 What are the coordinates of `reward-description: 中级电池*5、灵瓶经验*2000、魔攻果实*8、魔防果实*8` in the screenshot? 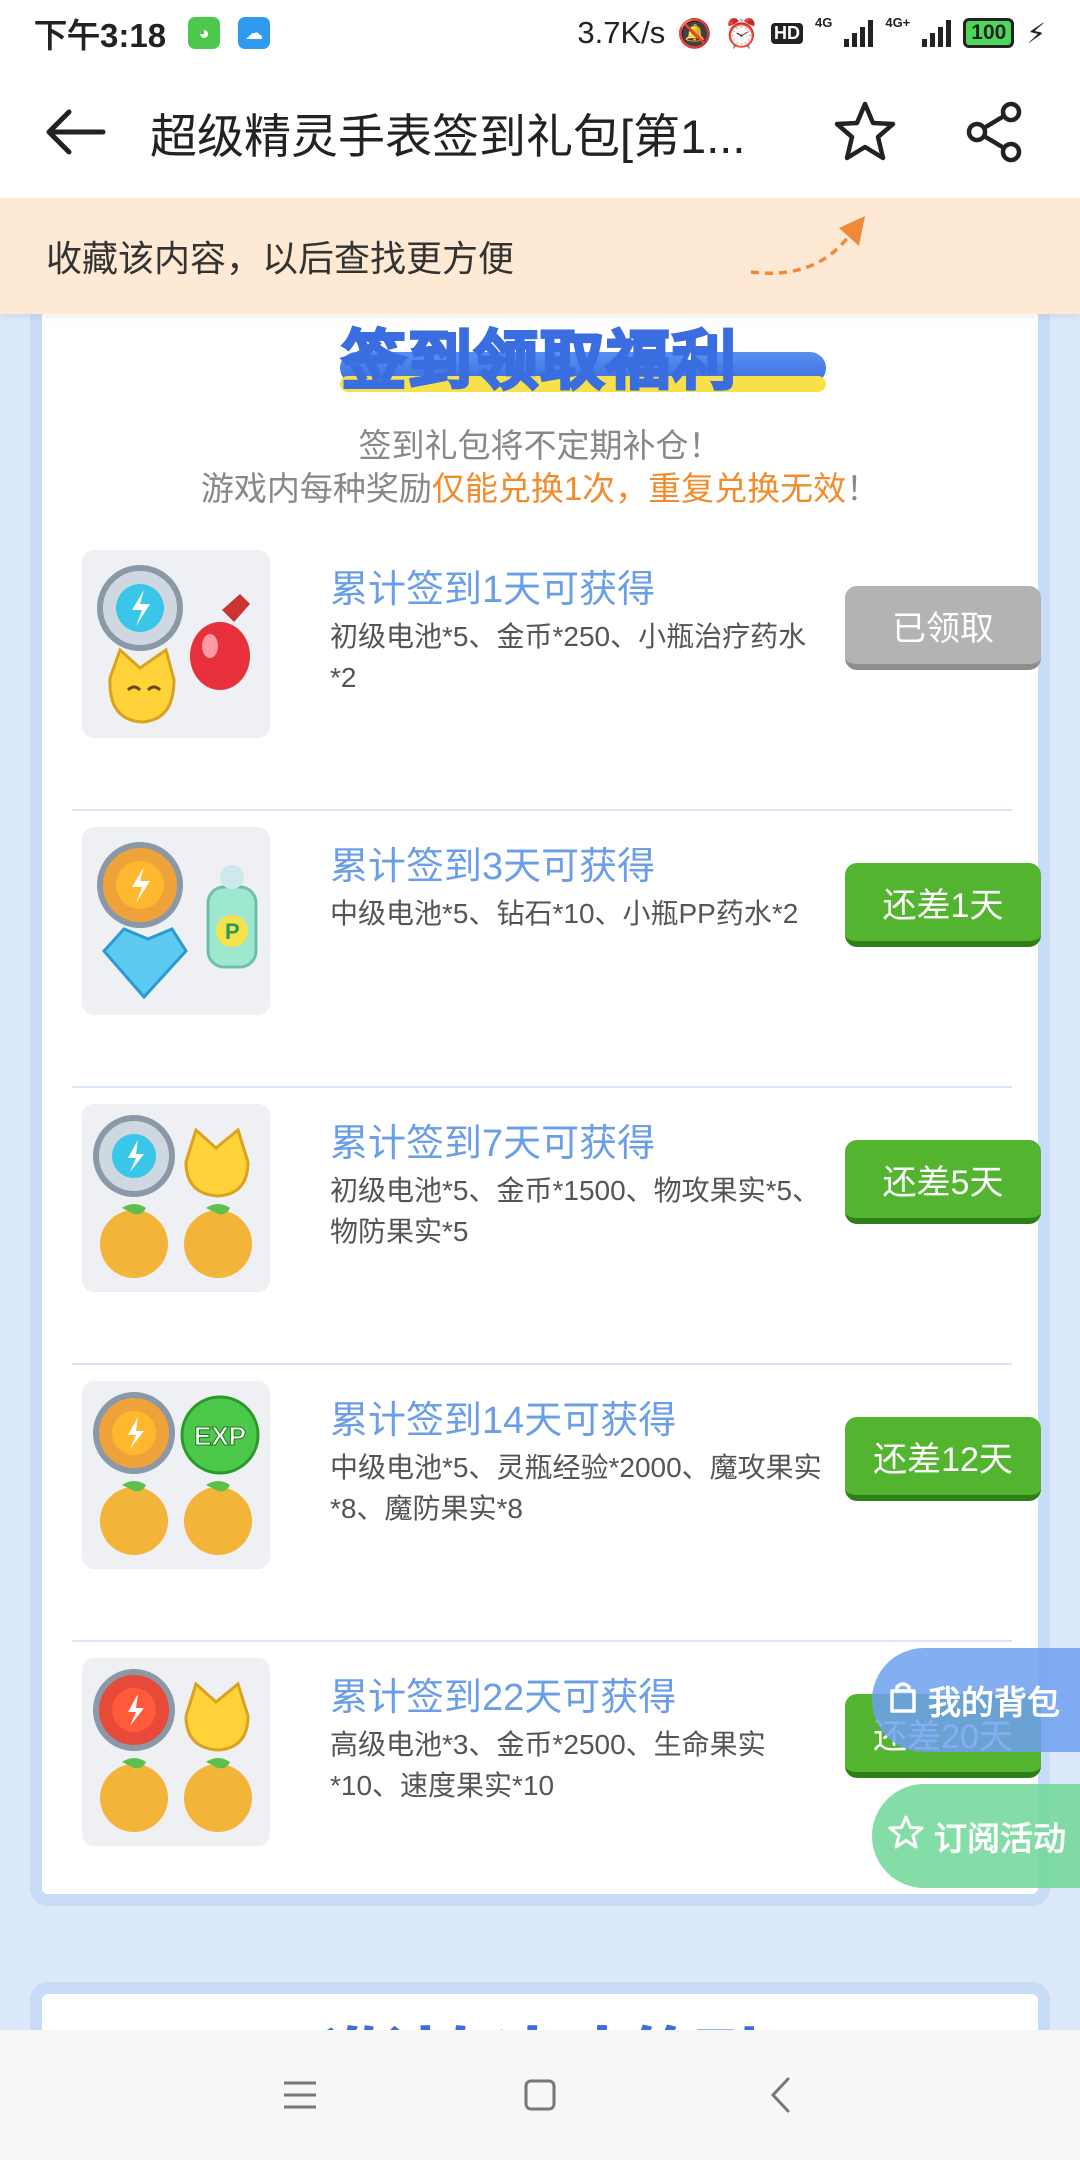 It's located at (576, 1488).